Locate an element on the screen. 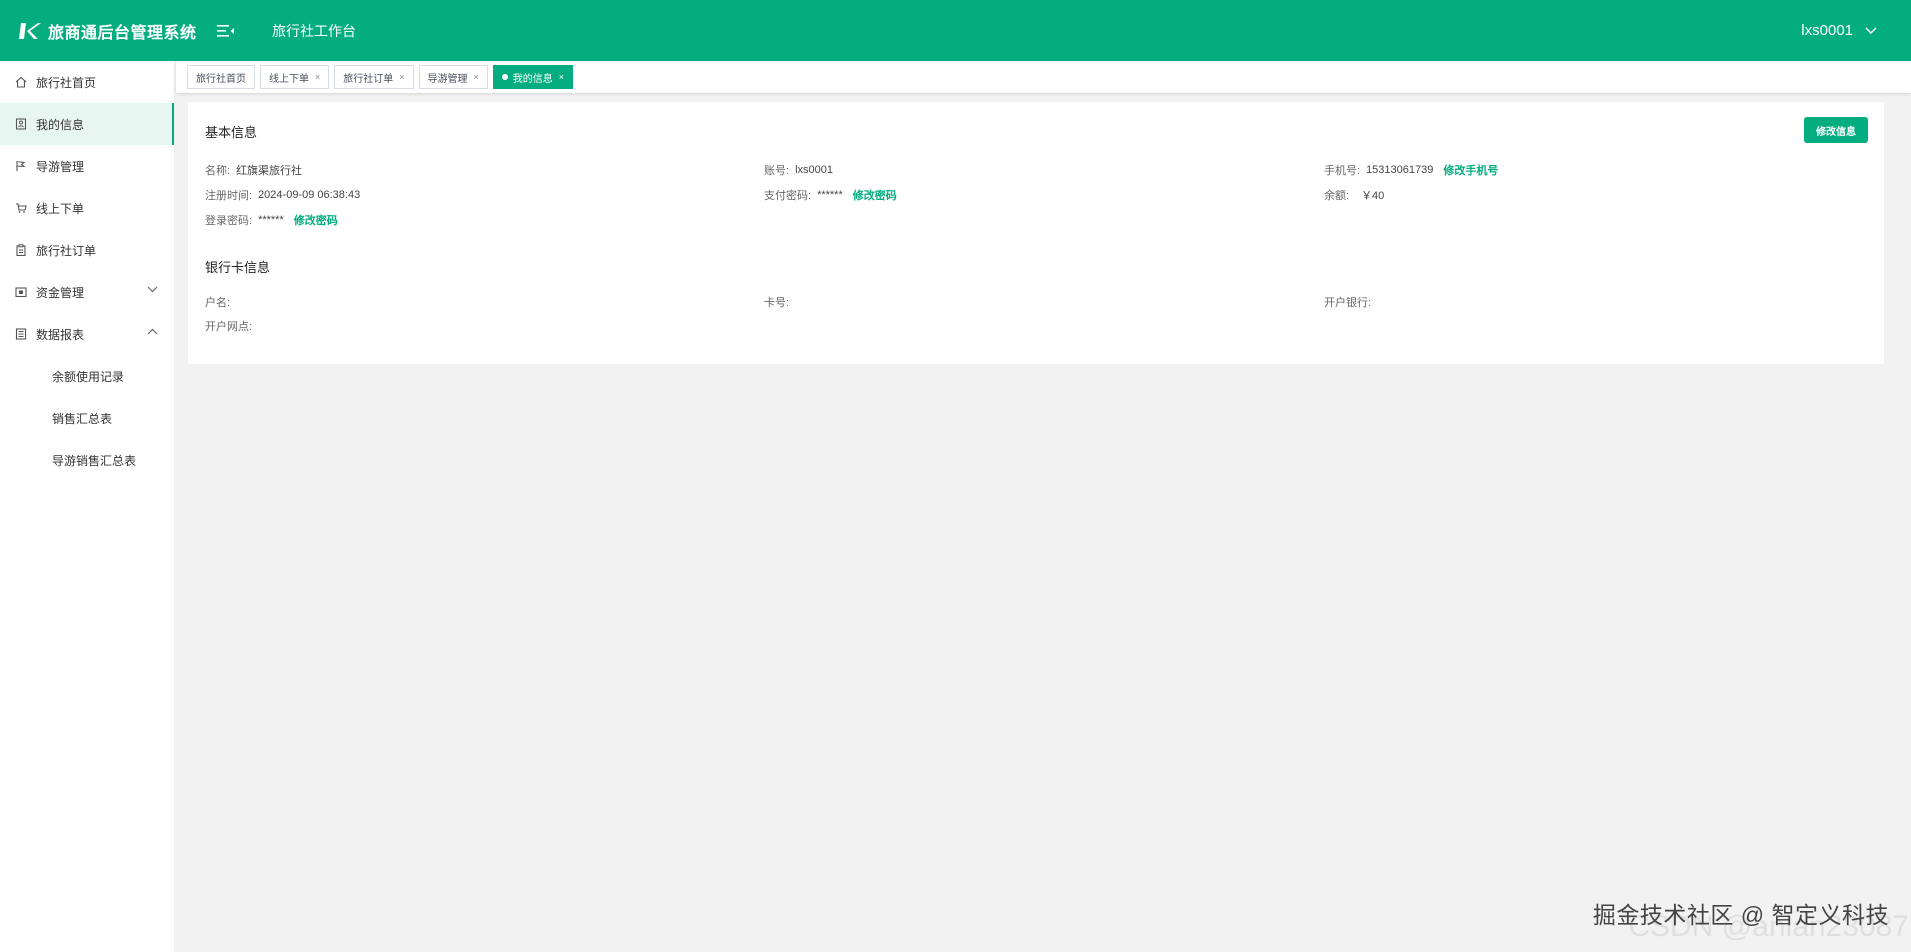 The width and height of the screenshot is (1911, 952). sidebar-item-online-order: 线上下单 is located at coordinates (87, 208).